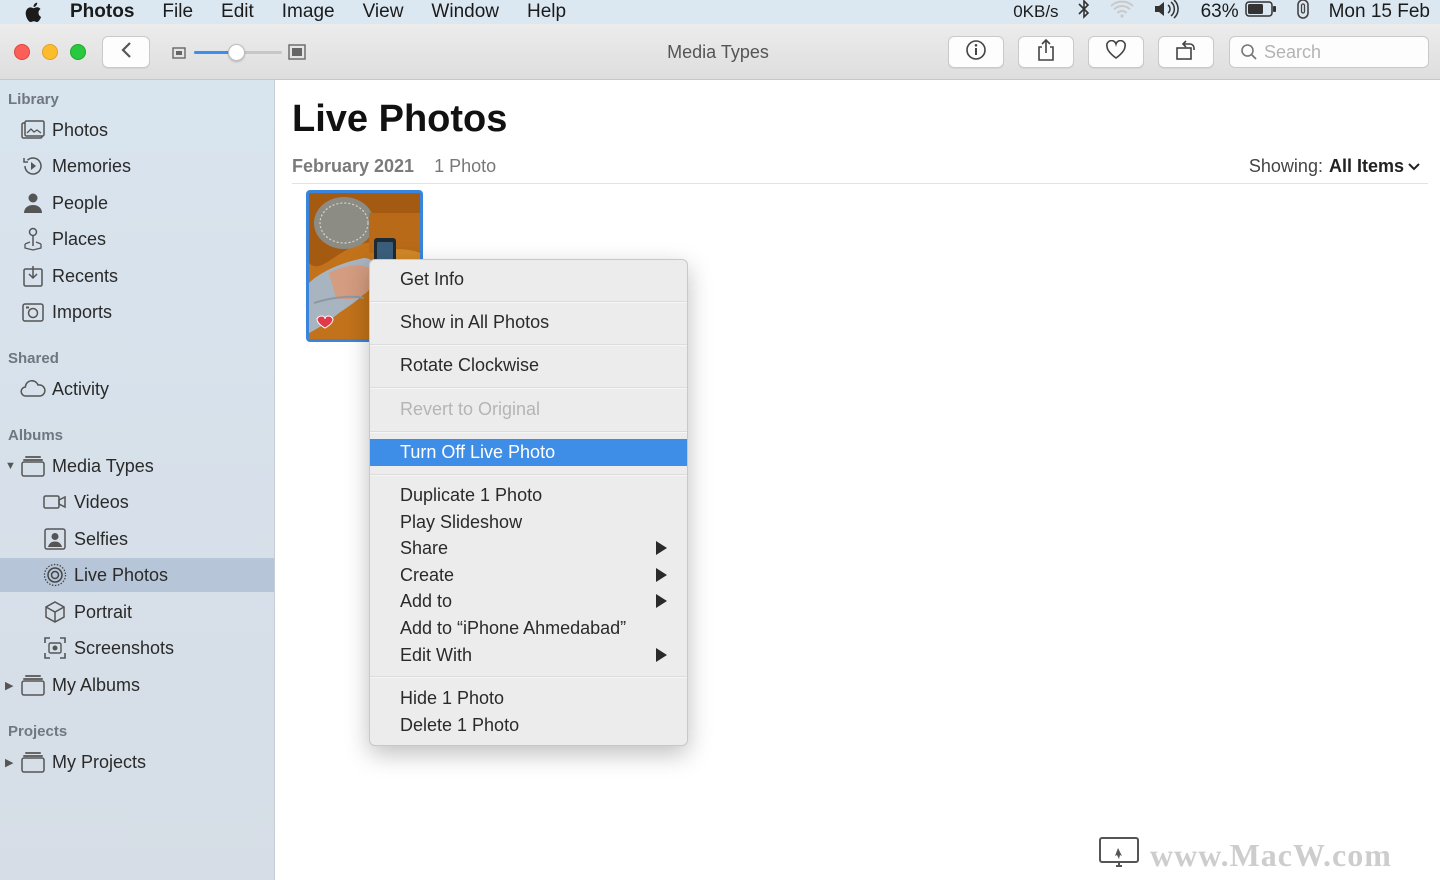 The width and height of the screenshot is (1440, 880). I want to click on section-header-shared: Shared, so click(33, 358).